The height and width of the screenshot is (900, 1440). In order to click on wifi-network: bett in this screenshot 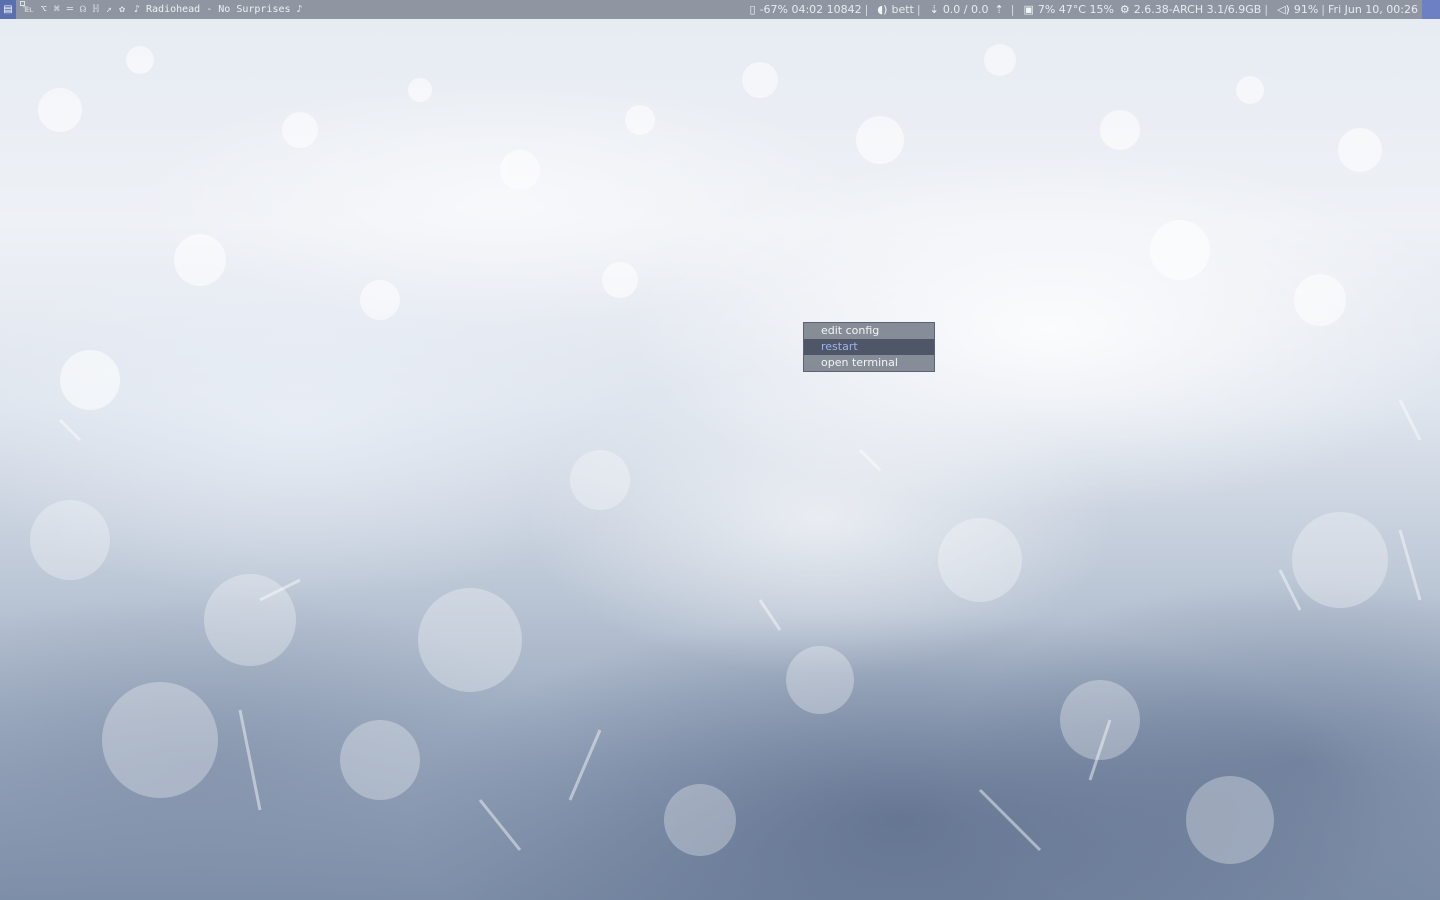, I will do `click(902, 9)`.